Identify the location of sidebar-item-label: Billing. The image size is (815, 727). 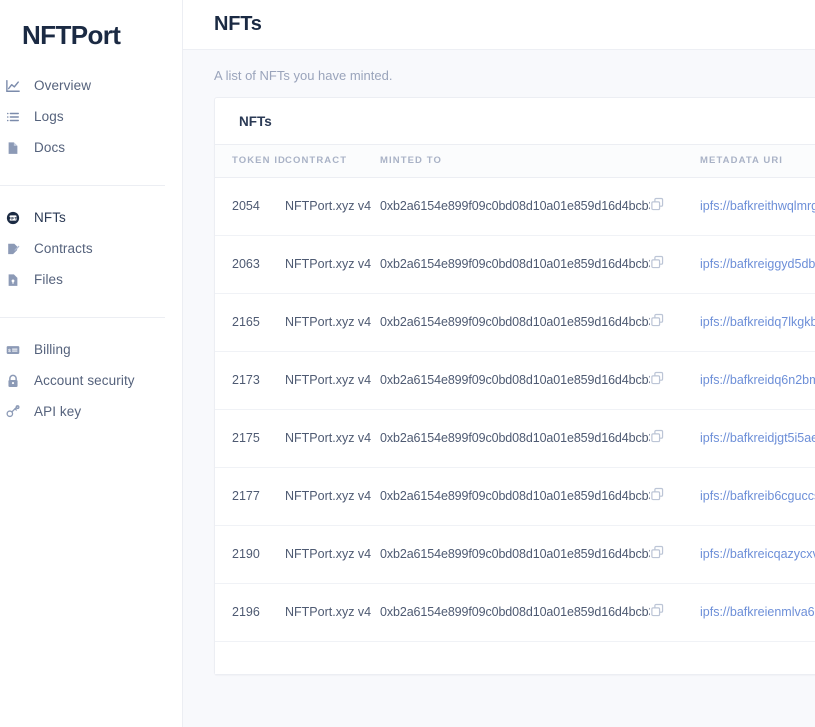
(52, 349).